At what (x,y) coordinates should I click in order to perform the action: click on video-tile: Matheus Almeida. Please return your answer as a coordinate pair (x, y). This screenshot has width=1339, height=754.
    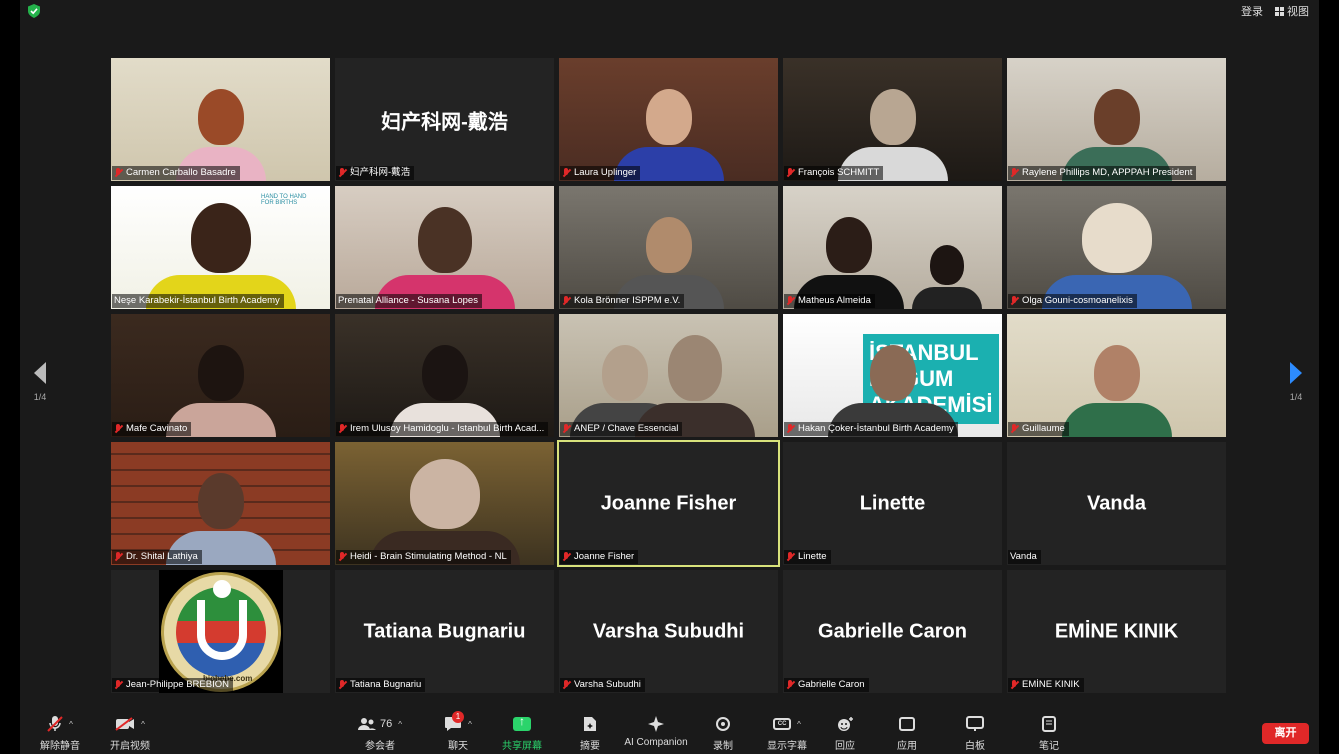
    Looking at the image, I should click on (892, 247).